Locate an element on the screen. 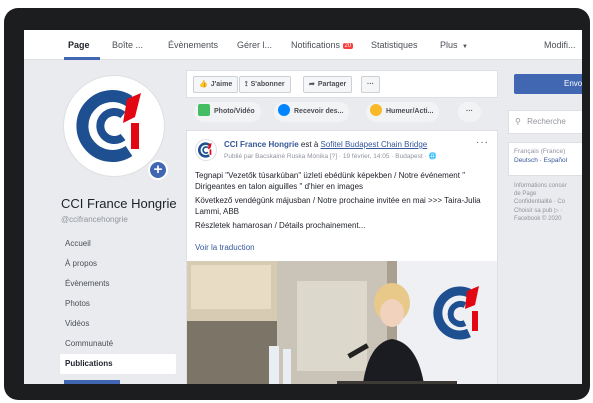  footer-link-ad-choices: Choisir sa pub ▷ · is located at coordinates (548, 211).